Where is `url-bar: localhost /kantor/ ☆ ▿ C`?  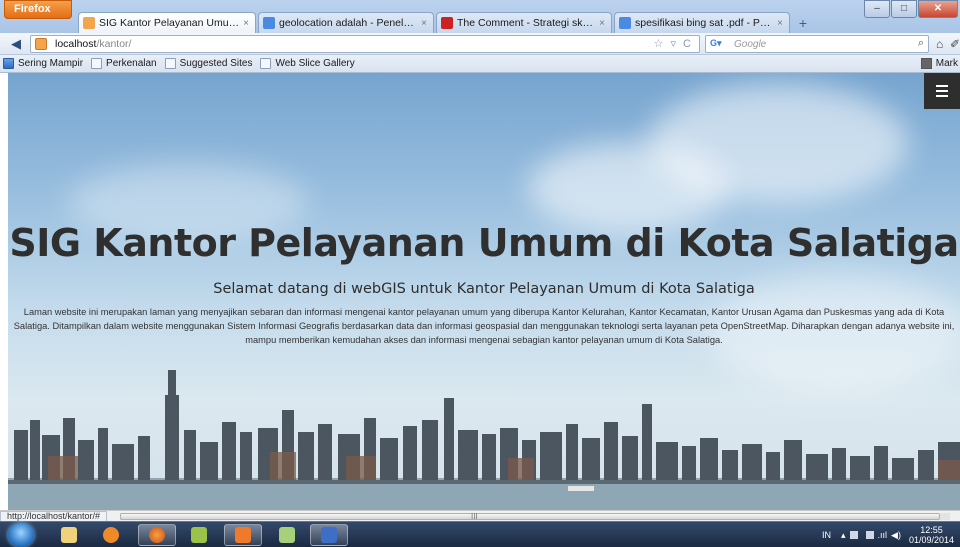 url-bar: localhost /kantor/ ☆ ▿ C is located at coordinates (365, 44).